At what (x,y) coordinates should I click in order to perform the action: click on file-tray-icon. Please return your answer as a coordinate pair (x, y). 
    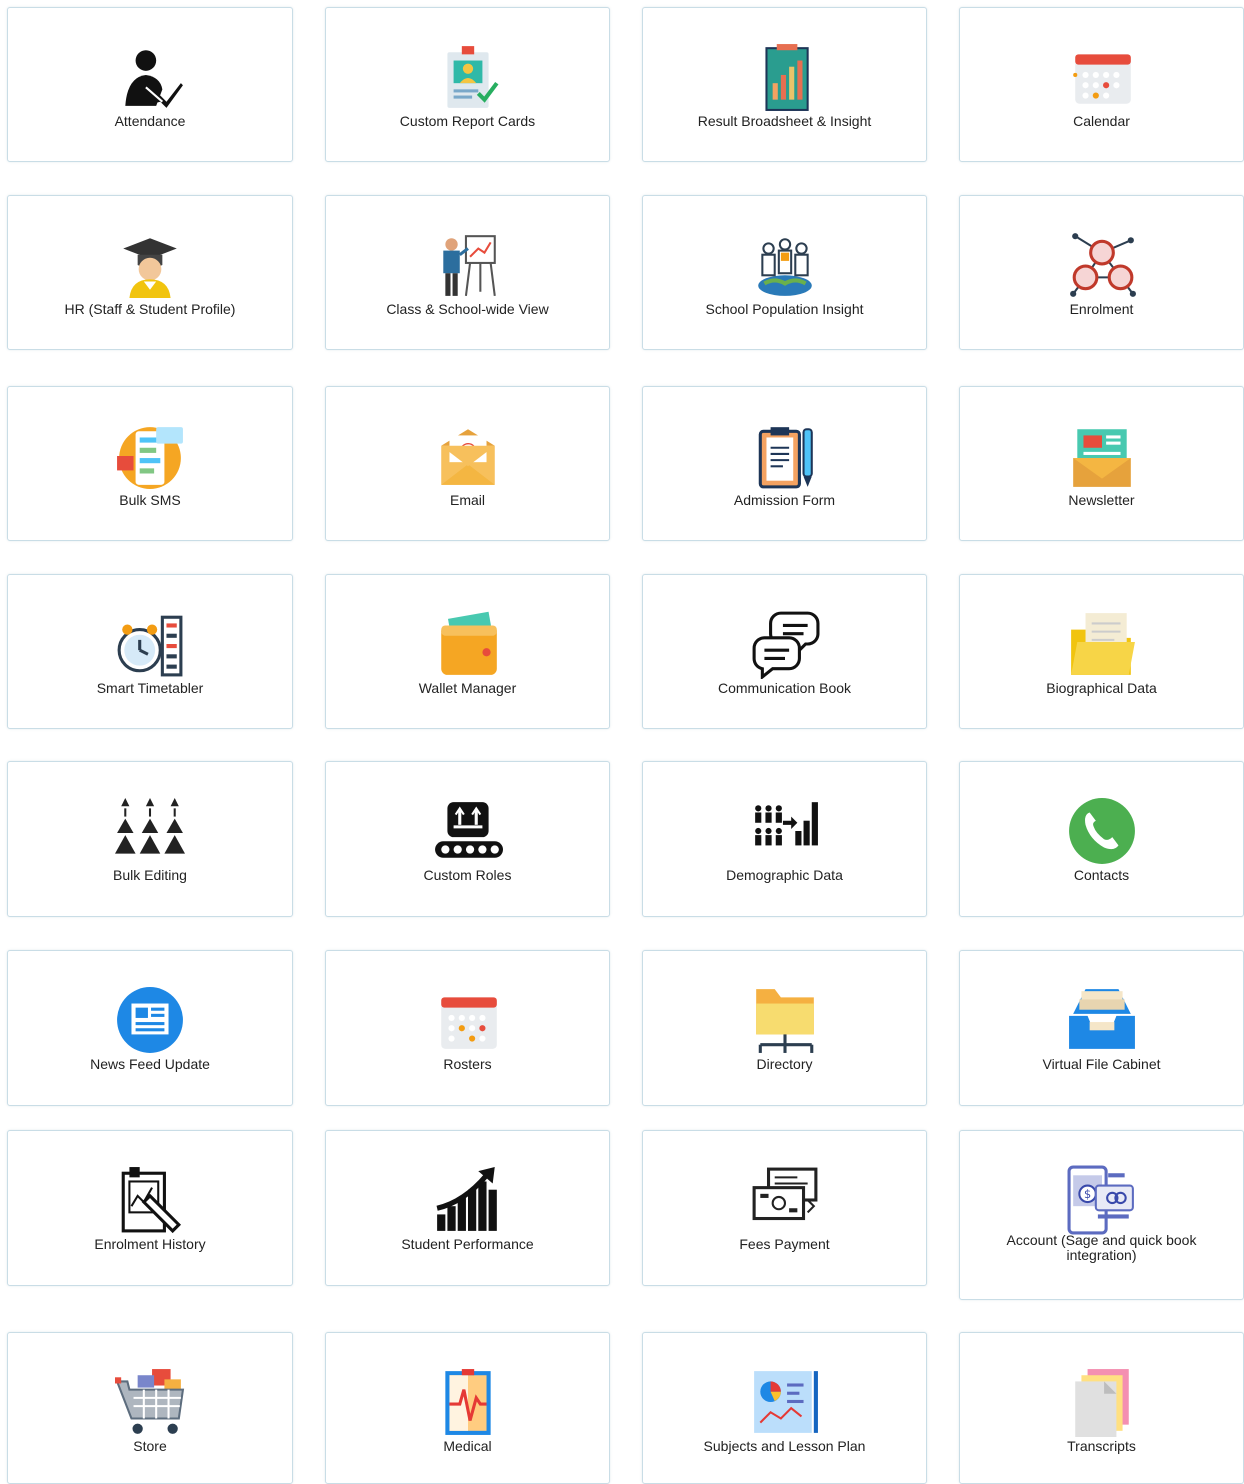
    Looking at the image, I should click on (1102, 1020).